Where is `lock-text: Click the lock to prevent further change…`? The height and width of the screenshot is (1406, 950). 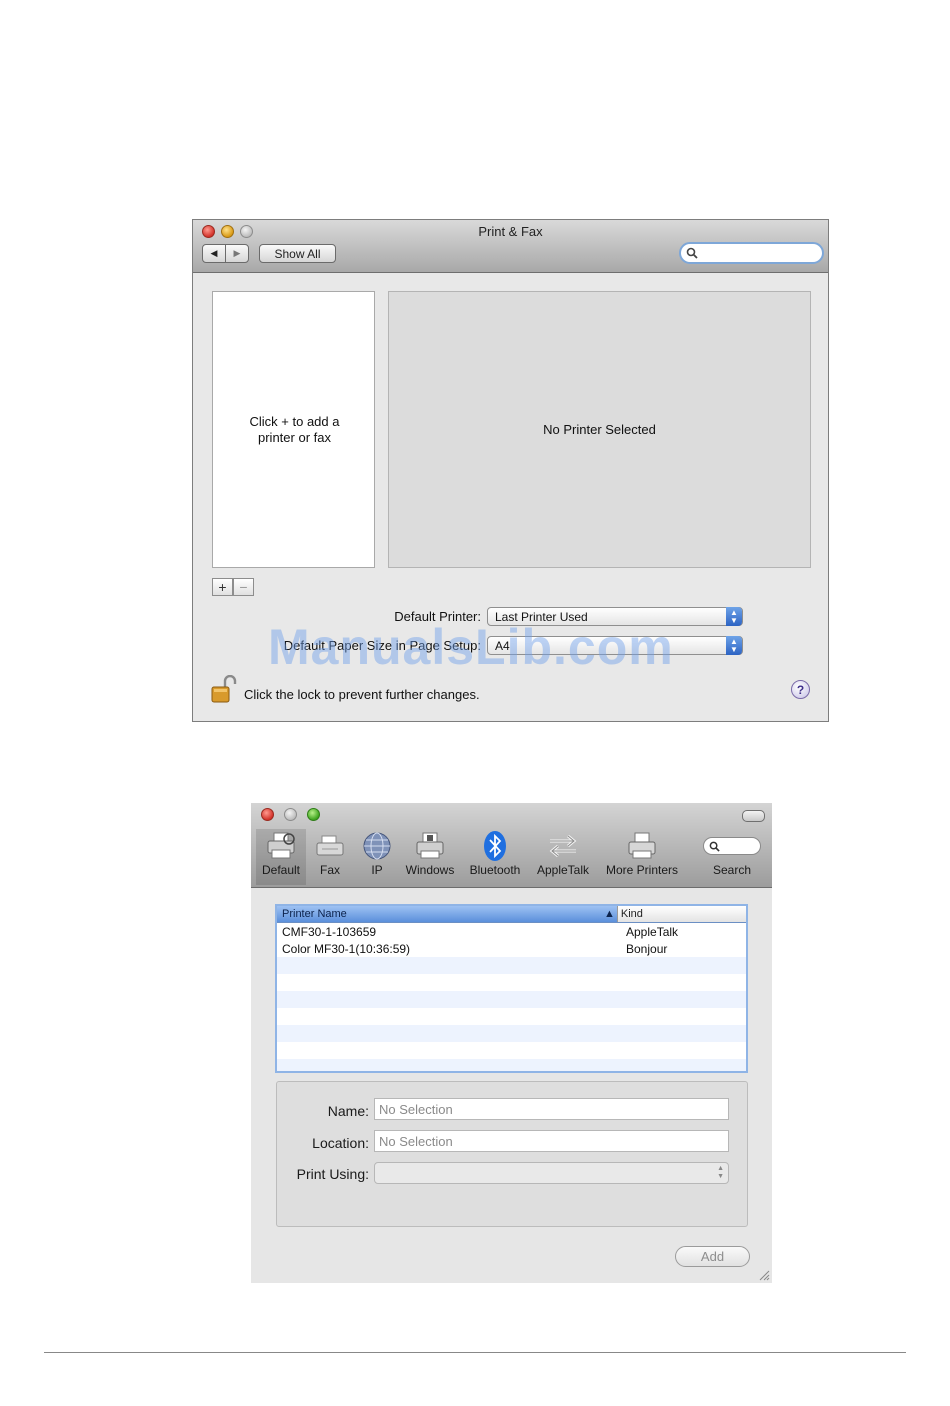
lock-text: Click the lock to prevent further change… is located at coordinates (362, 694).